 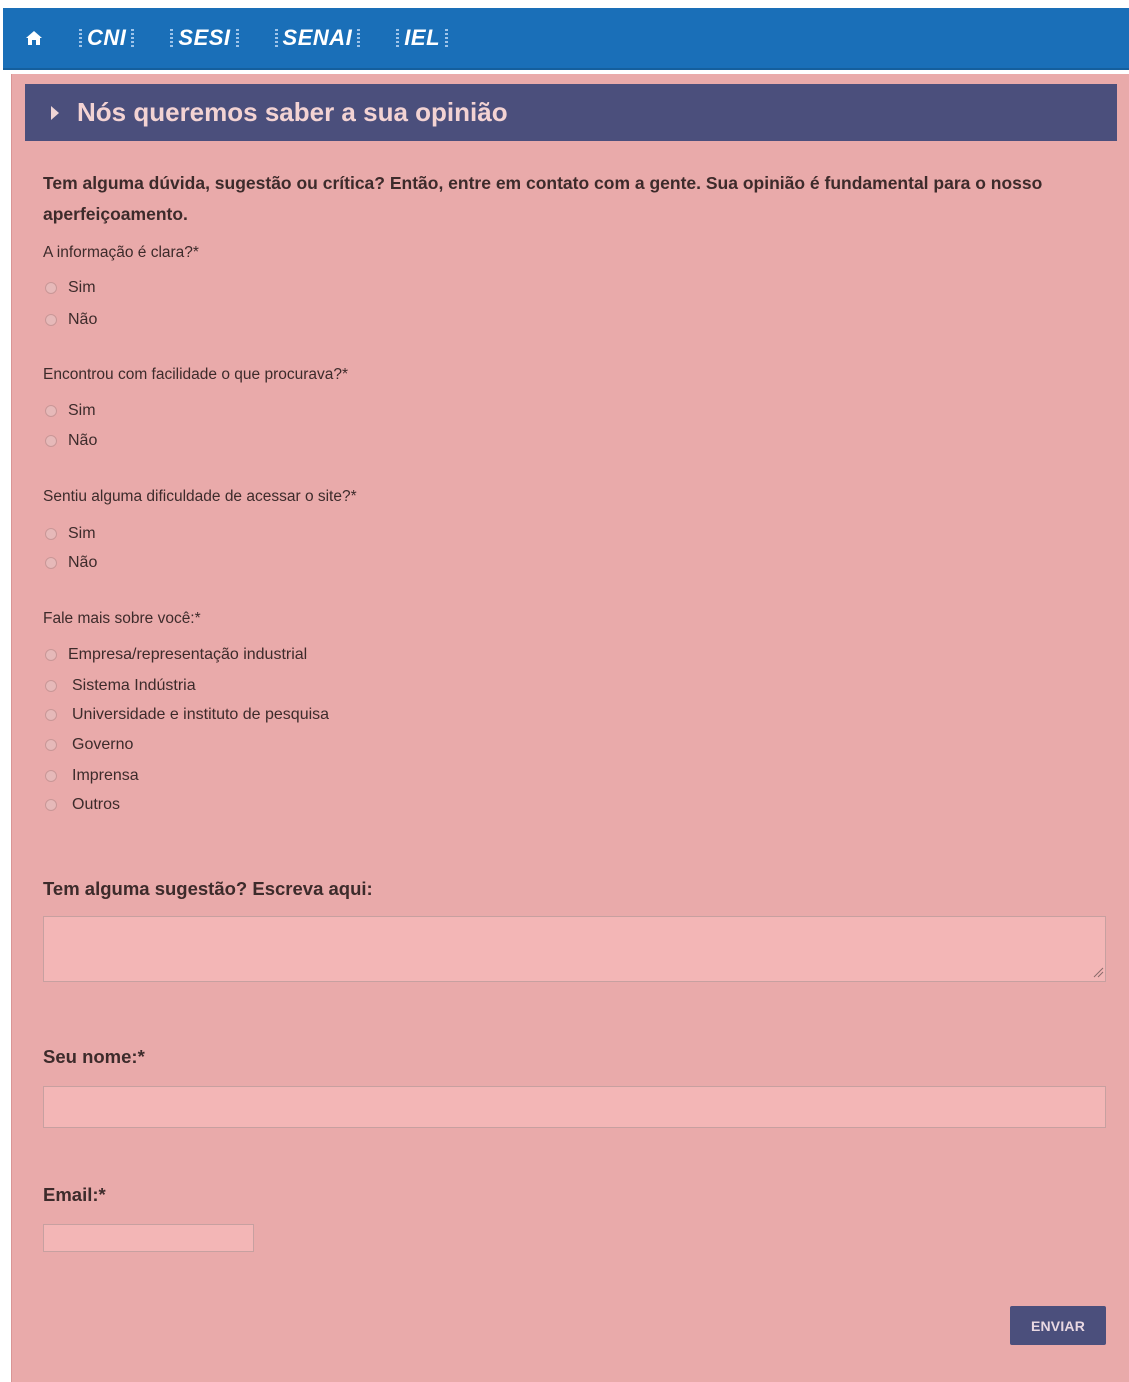 I want to click on question-label-about-you: Fale mais sobre você:*, so click(x=122, y=618).